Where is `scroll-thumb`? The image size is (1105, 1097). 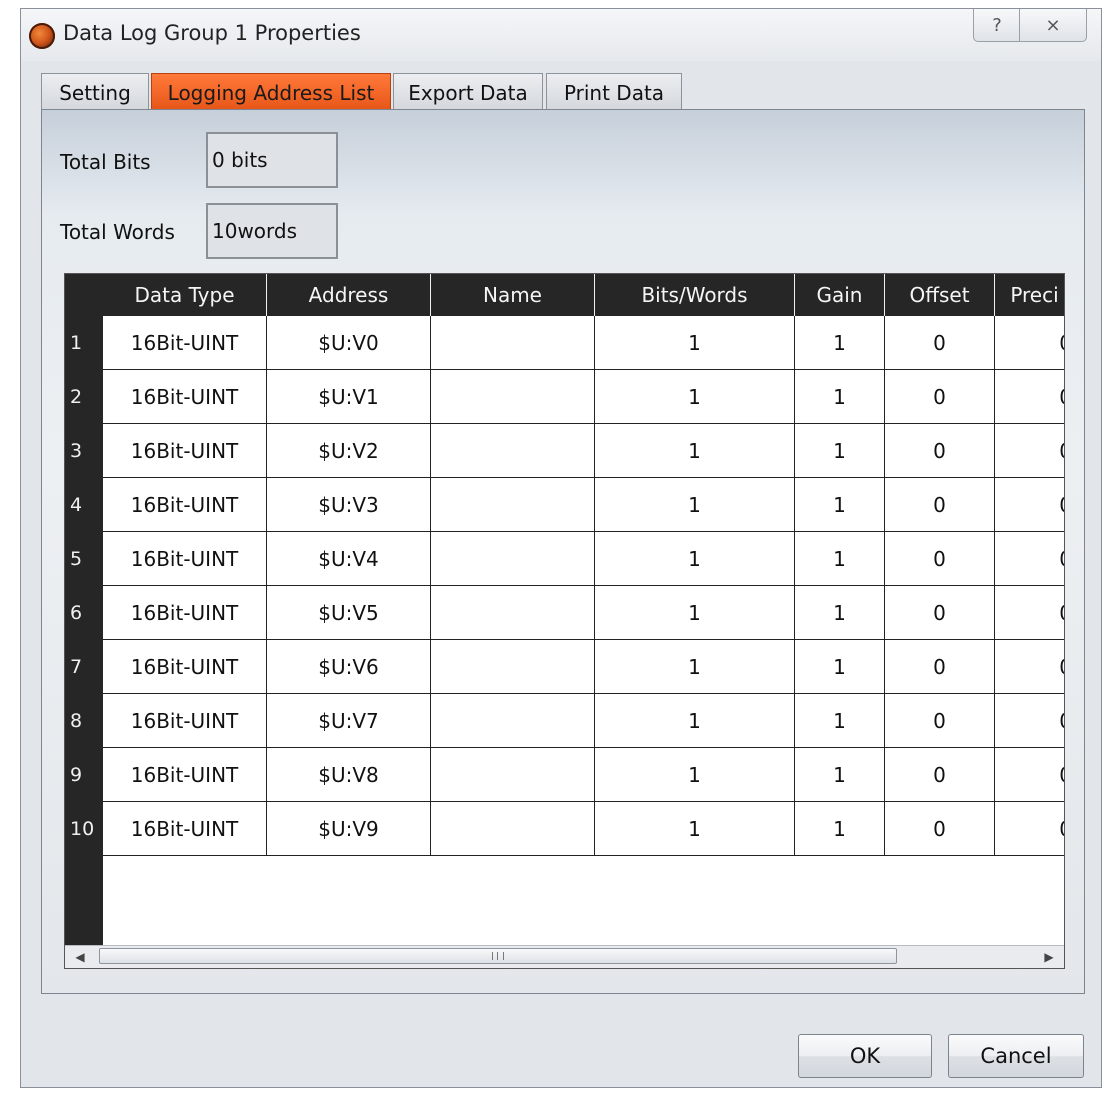
scroll-thumb is located at coordinates (498, 956).